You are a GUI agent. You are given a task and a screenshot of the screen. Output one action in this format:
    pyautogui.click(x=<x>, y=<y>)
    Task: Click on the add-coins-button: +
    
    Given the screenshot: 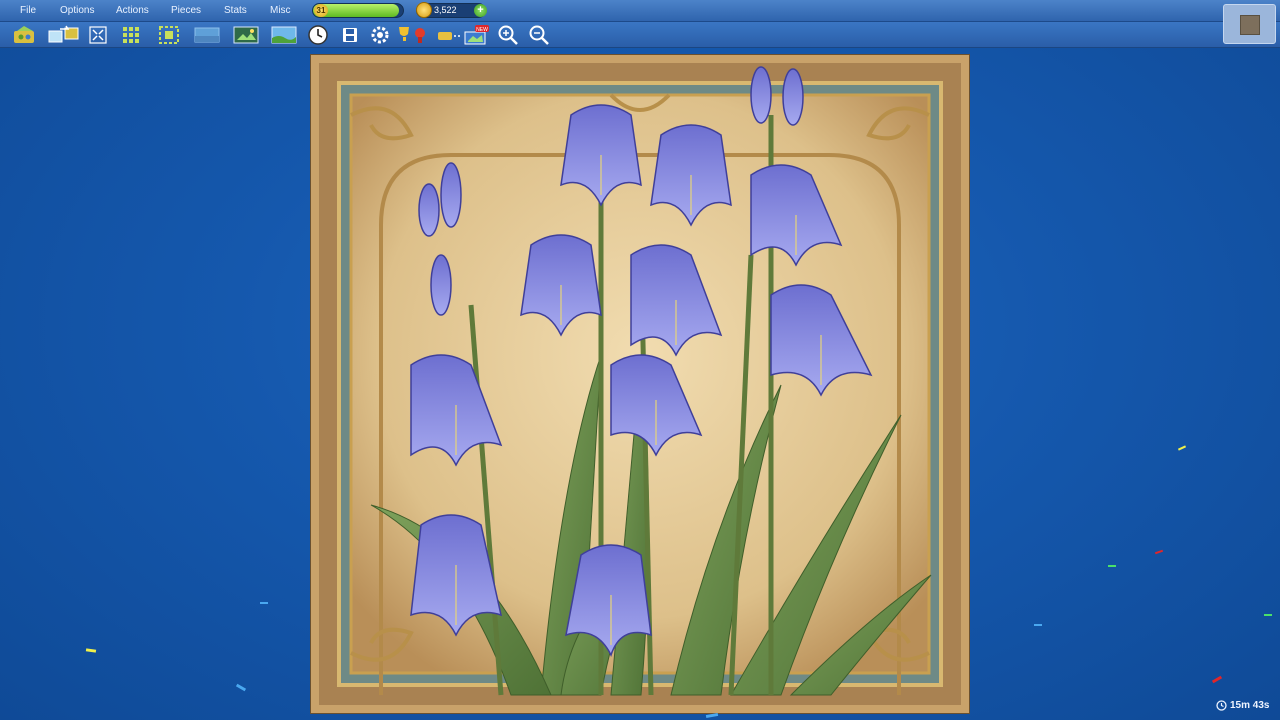 What is the action you would take?
    pyautogui.click(x=480, y=10)
    